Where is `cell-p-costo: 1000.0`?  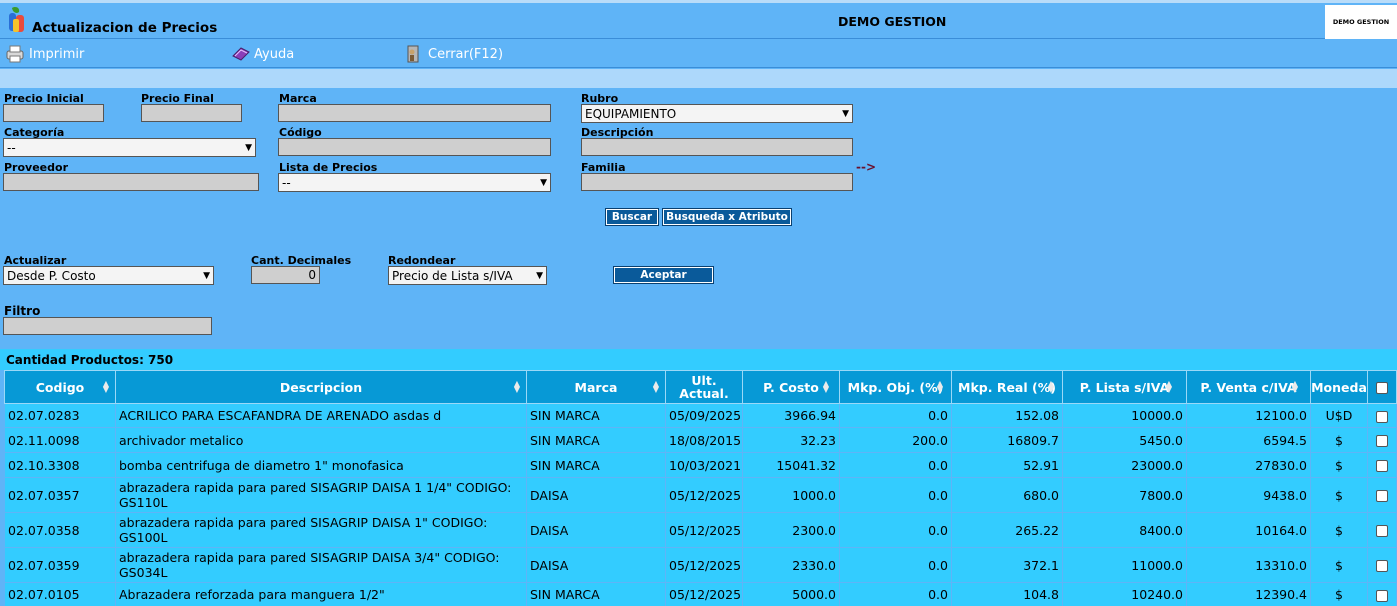 cell-p-costo: 1000.0 is located at coordinates (791, 495).